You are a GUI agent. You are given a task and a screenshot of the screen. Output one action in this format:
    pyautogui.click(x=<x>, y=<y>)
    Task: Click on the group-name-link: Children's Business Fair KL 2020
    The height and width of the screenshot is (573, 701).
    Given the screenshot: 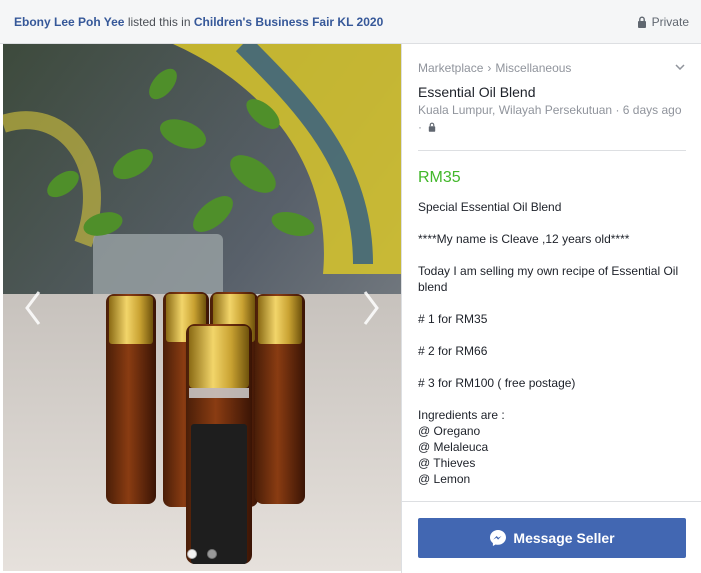 What is the action you would take?
    pyautogui.click(x=288, y=22)
    